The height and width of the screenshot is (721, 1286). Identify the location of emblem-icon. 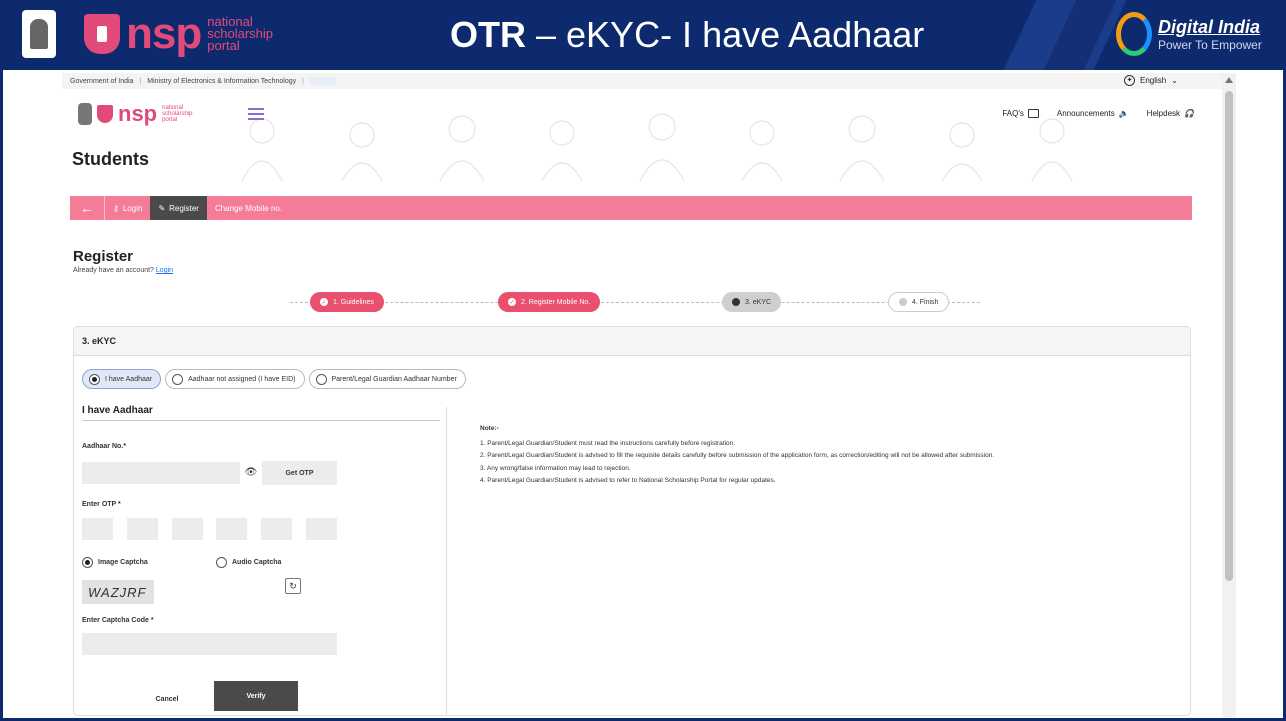
(85, 114).